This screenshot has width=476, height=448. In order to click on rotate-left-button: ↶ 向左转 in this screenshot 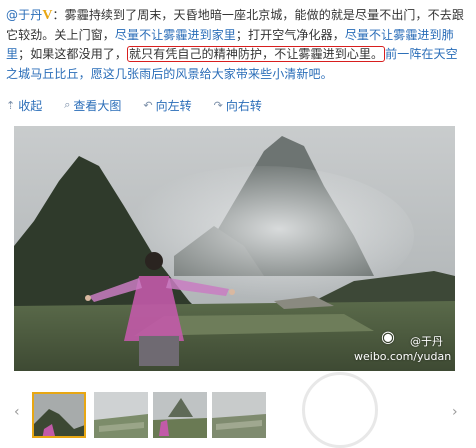, I will do `click(167, 105)`.